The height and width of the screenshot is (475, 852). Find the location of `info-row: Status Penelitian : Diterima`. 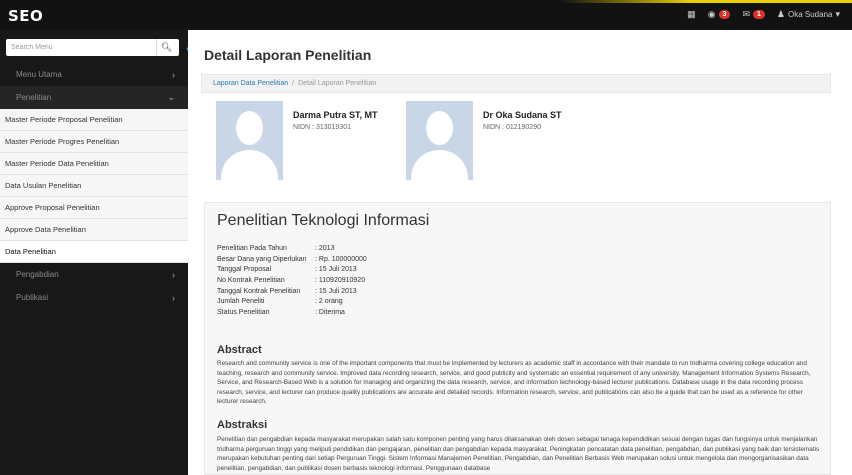

info-row: Status Penelitian : Diterima is located at coordinates (292, 312).